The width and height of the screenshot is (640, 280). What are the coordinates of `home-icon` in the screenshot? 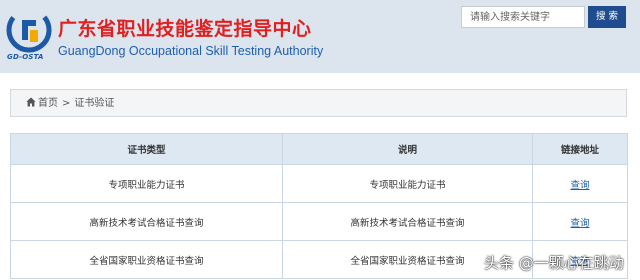 It's located at (31, 102).